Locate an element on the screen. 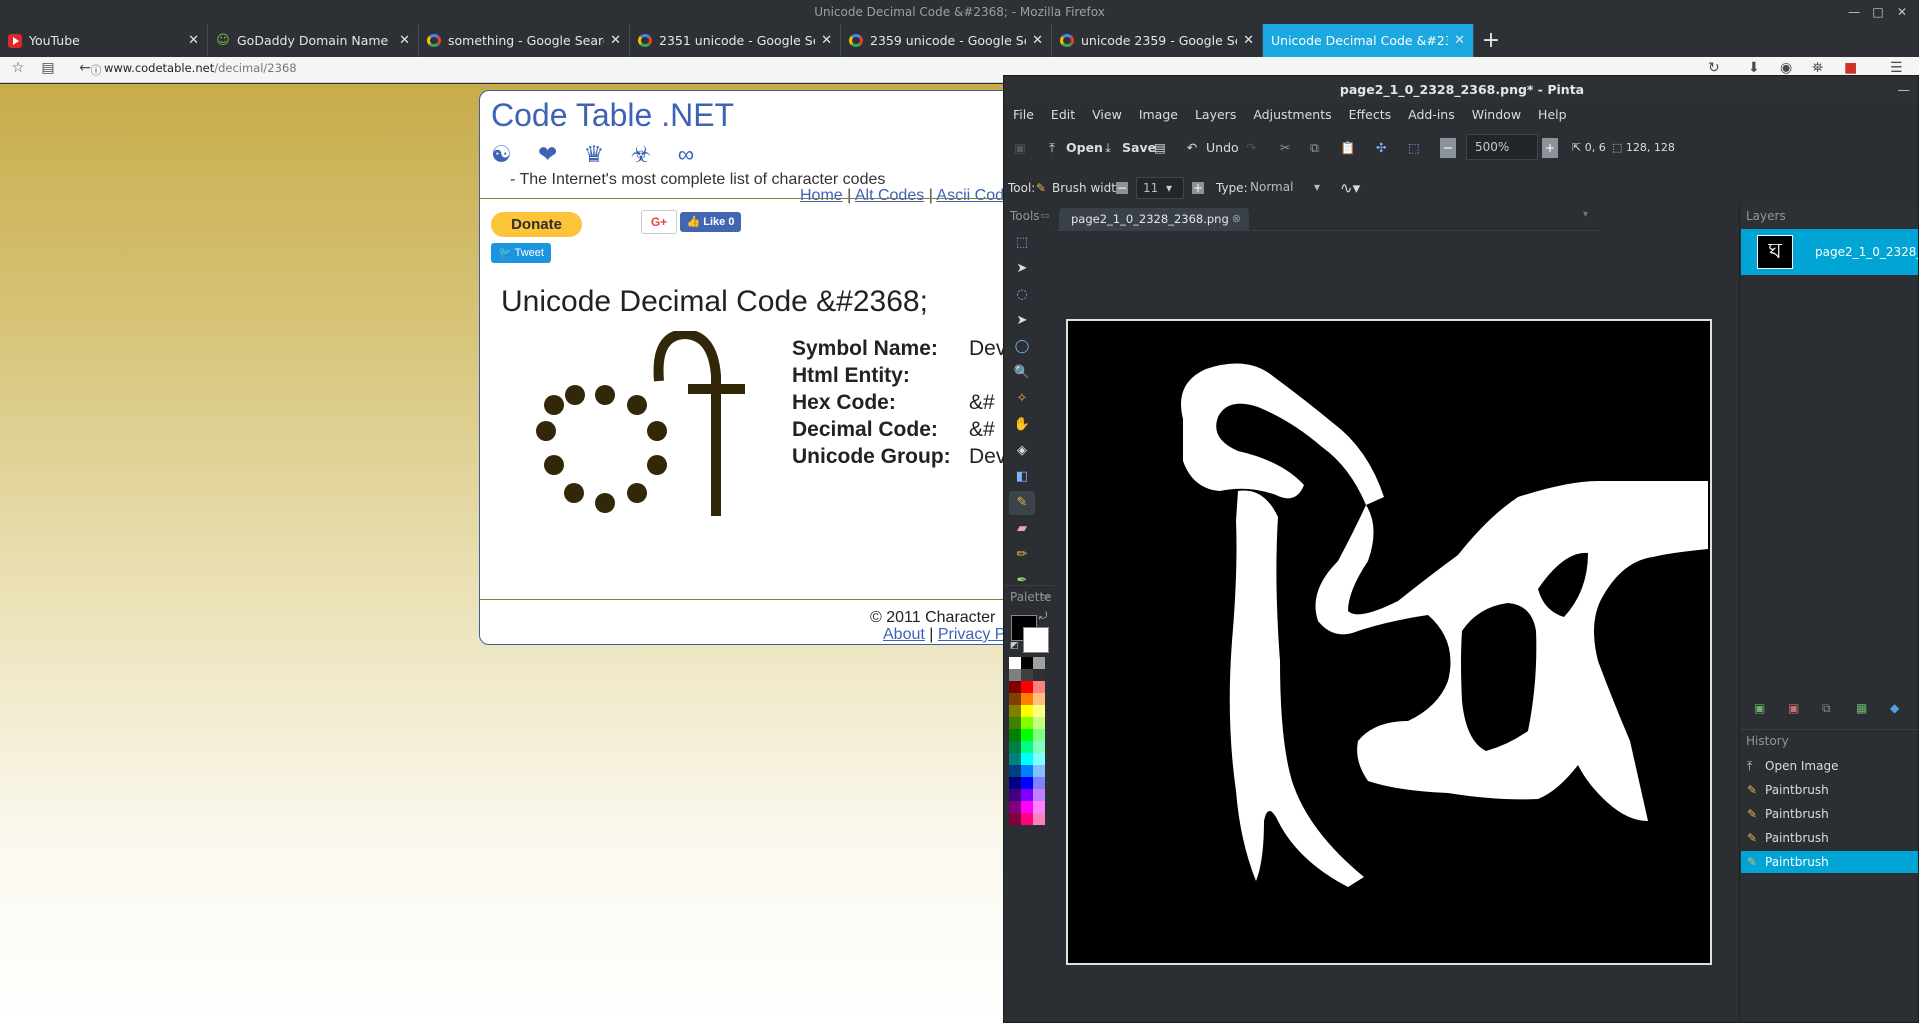 This screenshot has height=1023, width=1919. pan-tool-icon: ✋ is located at coordinates (1022, 425).